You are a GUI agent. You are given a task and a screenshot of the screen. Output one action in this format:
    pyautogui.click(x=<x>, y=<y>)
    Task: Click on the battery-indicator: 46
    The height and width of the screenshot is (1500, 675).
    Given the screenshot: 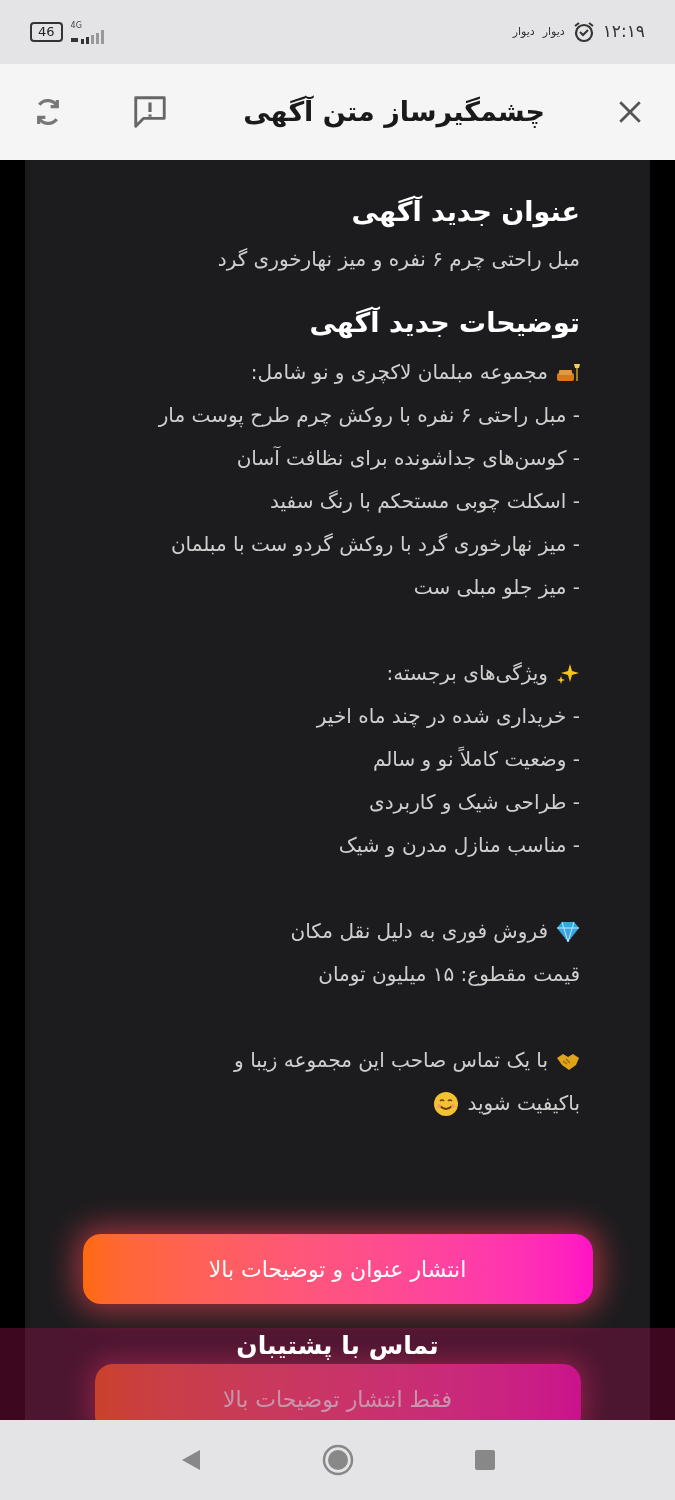 What is the action you would take?
    pyautogui.click(x=46, y=32)
    